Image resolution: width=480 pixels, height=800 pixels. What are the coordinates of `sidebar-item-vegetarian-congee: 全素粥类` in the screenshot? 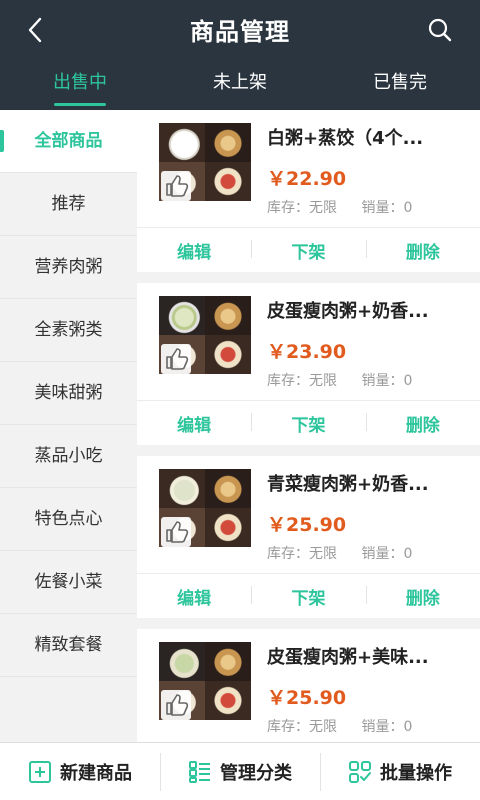 It's located at (68, 330).